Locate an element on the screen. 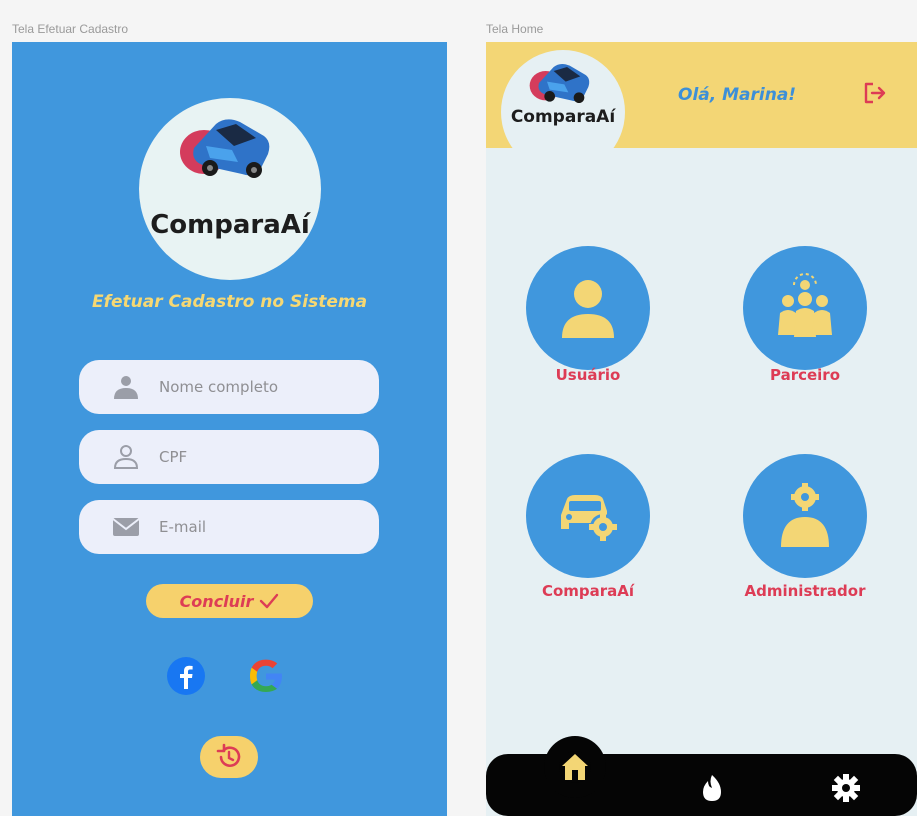  fire-icon is located at coordinates (712, 788).